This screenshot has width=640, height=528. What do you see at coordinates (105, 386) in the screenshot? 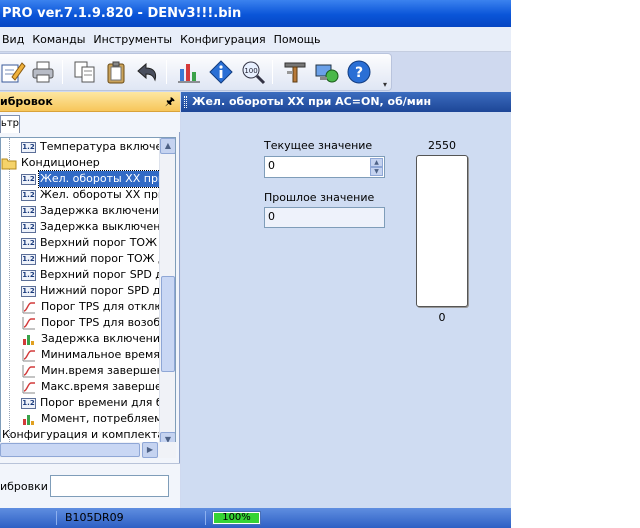
I see `tree-item-label: Макс.время завершен` at bounding box center [105, 386].